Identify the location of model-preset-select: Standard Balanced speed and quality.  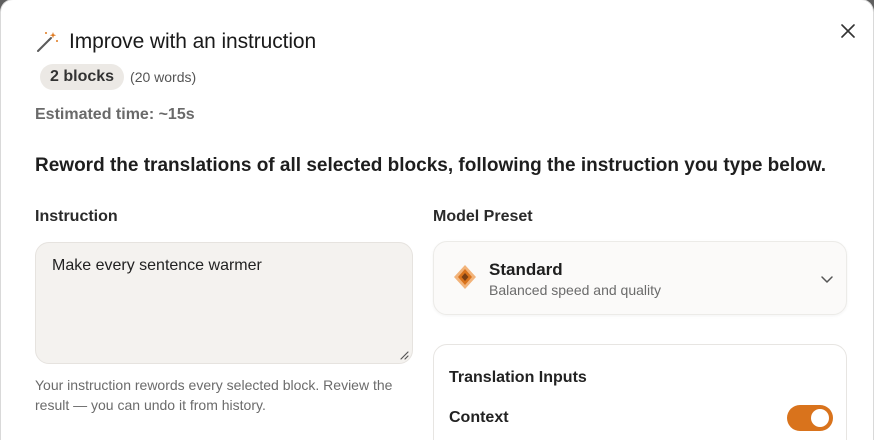
(640, 278).